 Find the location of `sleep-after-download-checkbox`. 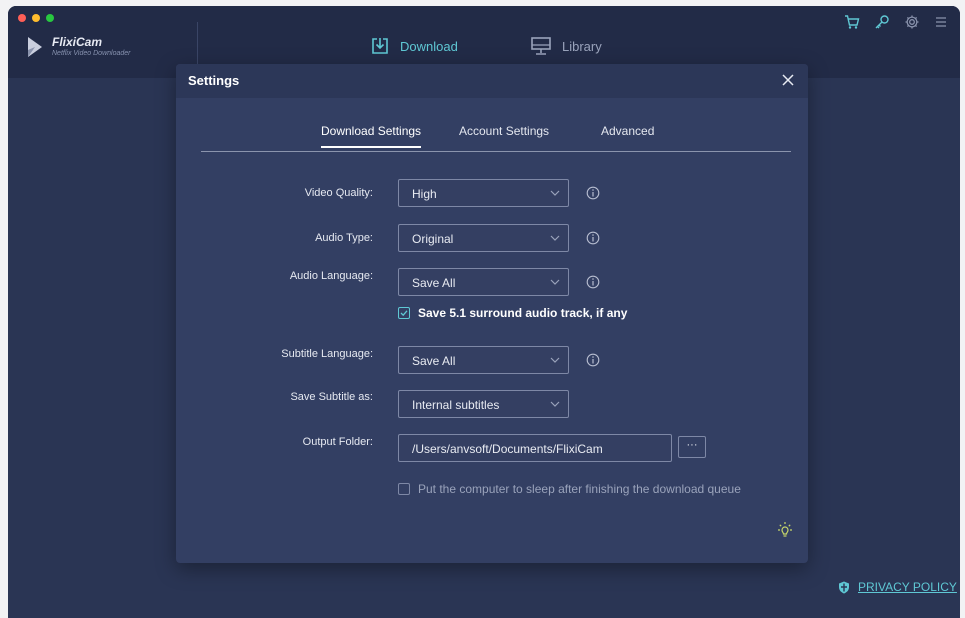

sleep-after-download-checkbox is located at coordinates (404, 489).